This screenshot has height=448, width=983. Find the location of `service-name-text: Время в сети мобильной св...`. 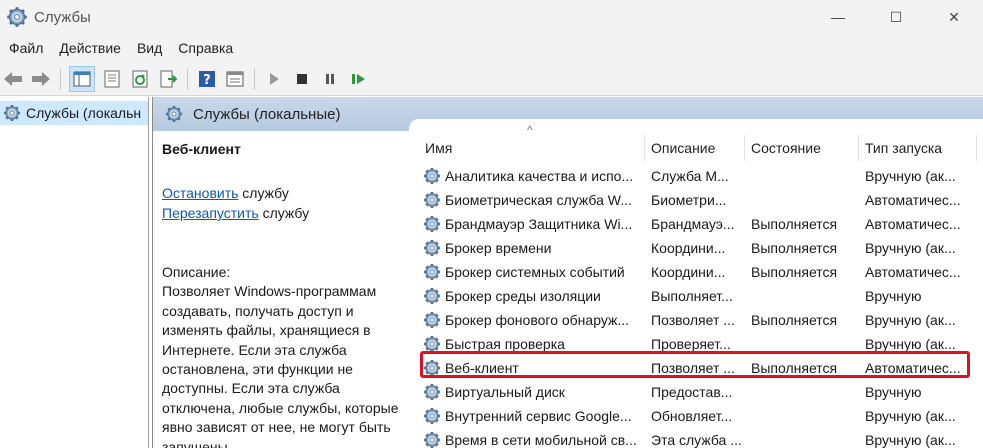

service-name-text: Время в сети мобильной св... is located at coordinates (541, 440).